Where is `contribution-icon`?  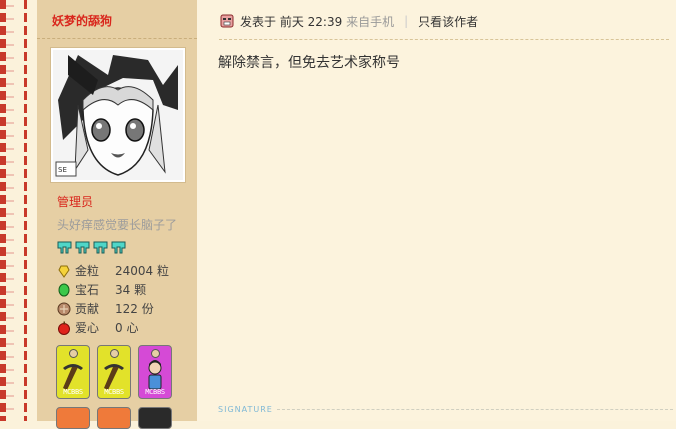 contribution-icon is located at coordinates (64, 309).